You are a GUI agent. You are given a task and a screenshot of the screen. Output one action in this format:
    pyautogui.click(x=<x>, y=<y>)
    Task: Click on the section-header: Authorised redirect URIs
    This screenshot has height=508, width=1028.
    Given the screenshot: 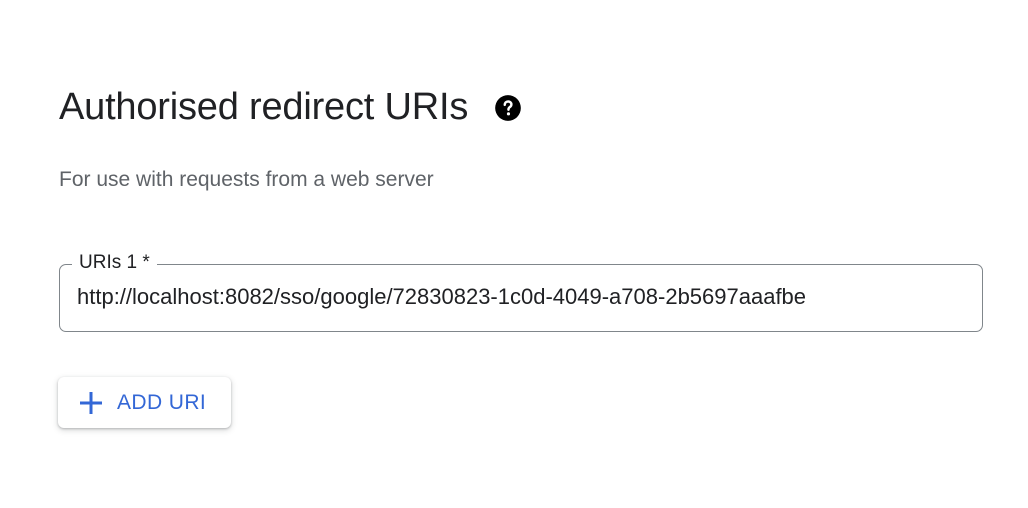 What is the action you would take?
    pyautogui.click(x=290, y=107)
    